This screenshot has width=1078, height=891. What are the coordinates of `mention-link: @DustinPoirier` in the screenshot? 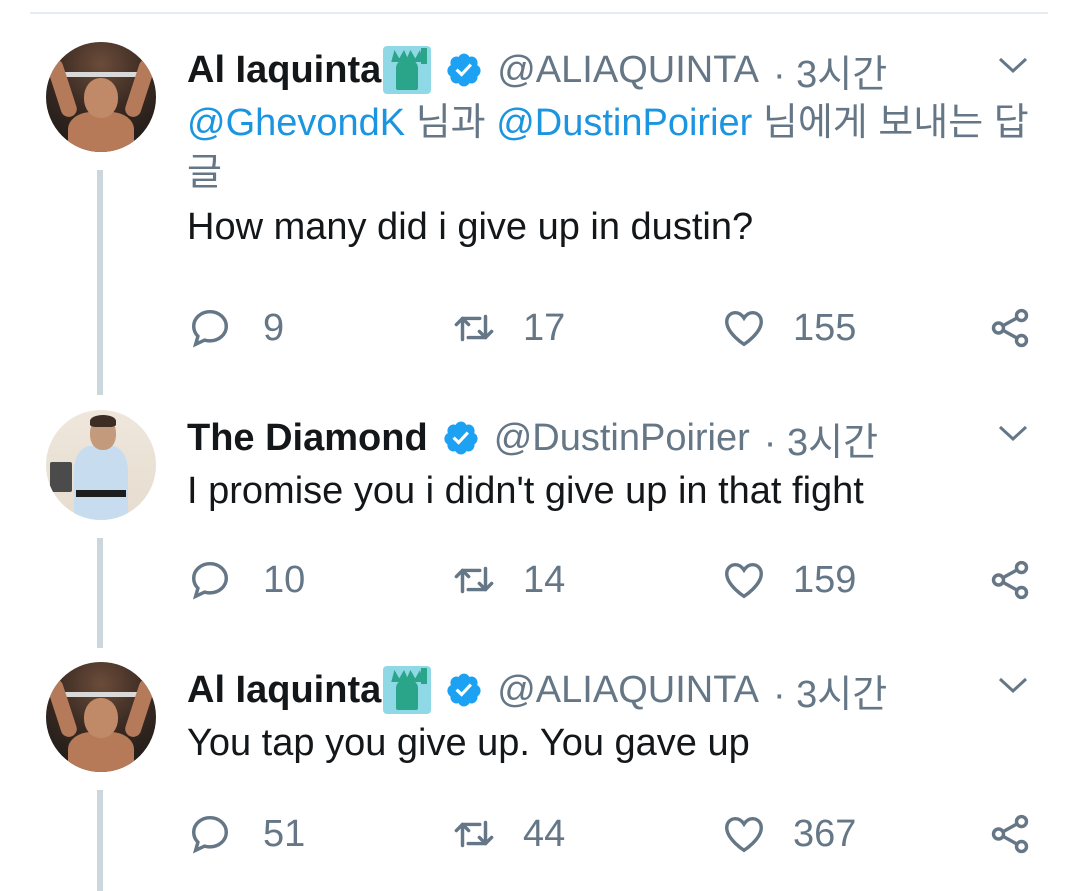 It's located at (624, 123).